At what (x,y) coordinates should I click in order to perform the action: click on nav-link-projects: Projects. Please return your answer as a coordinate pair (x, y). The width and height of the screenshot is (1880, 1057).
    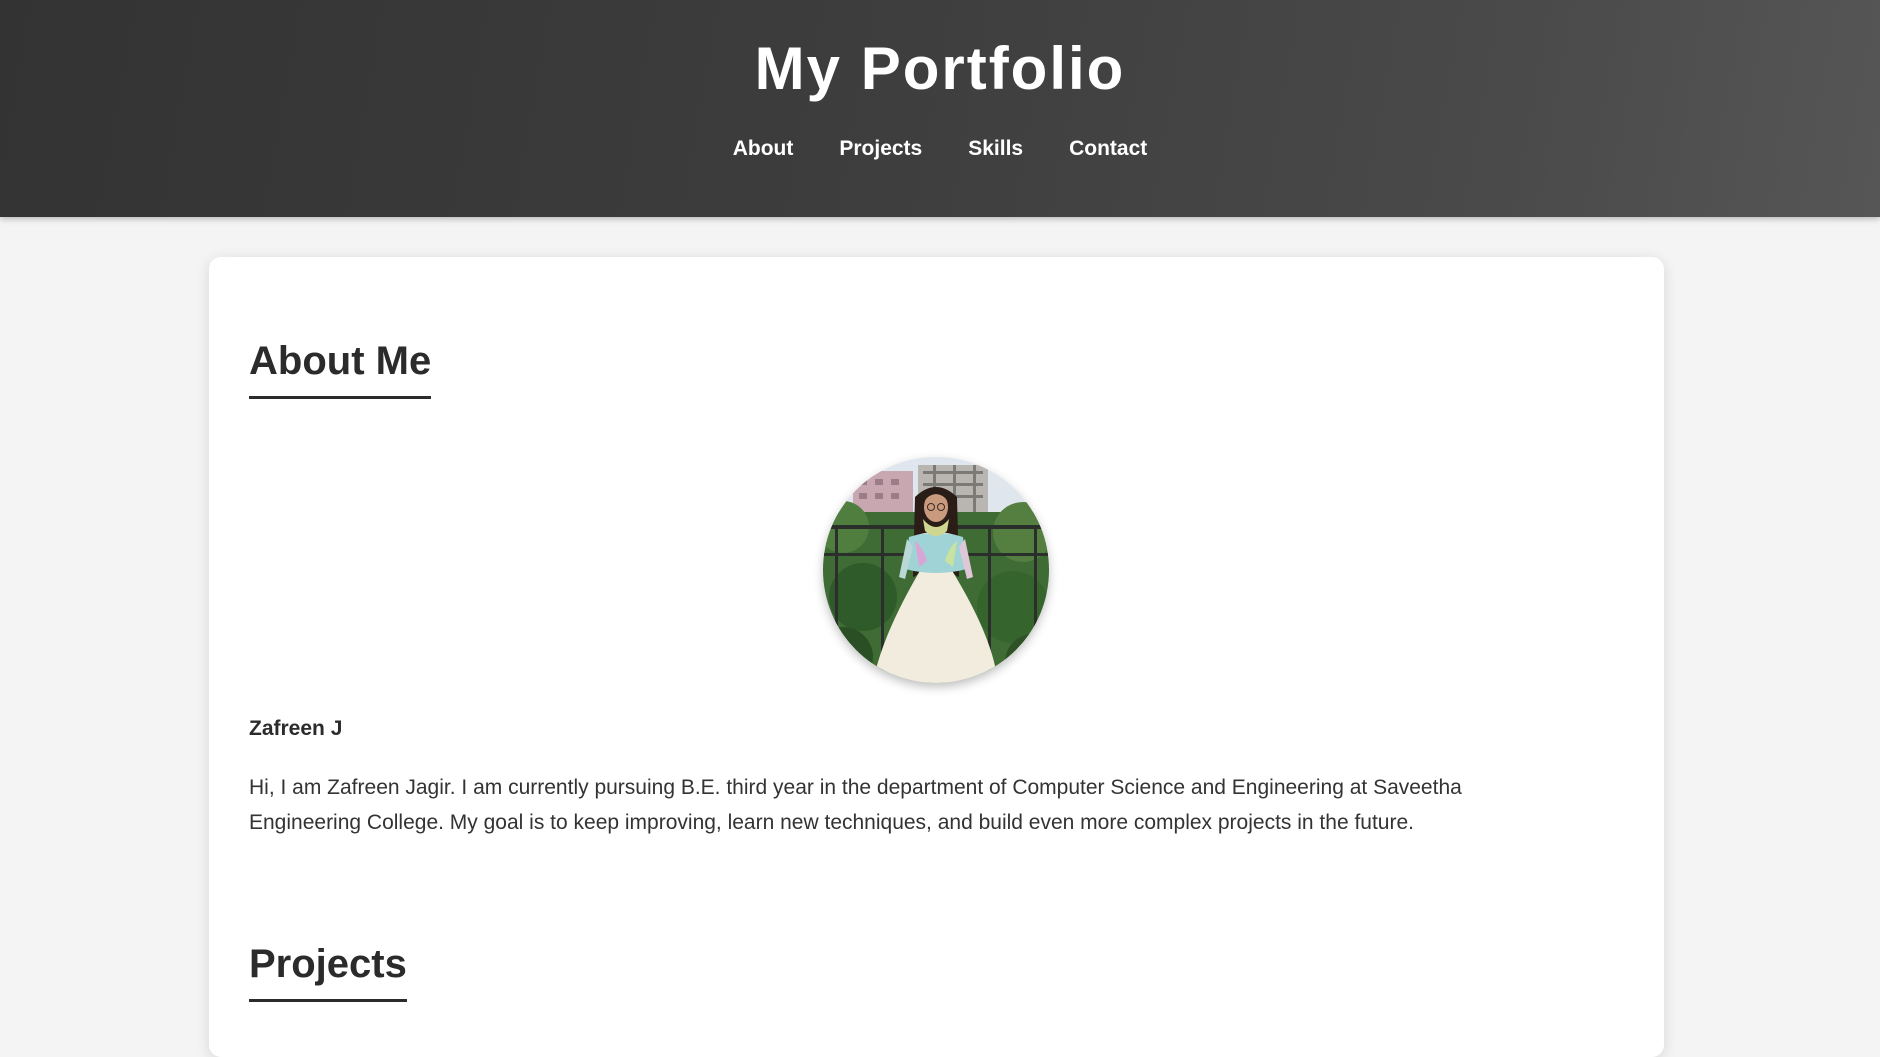
    Looking at the image, I should click on (880, 149).